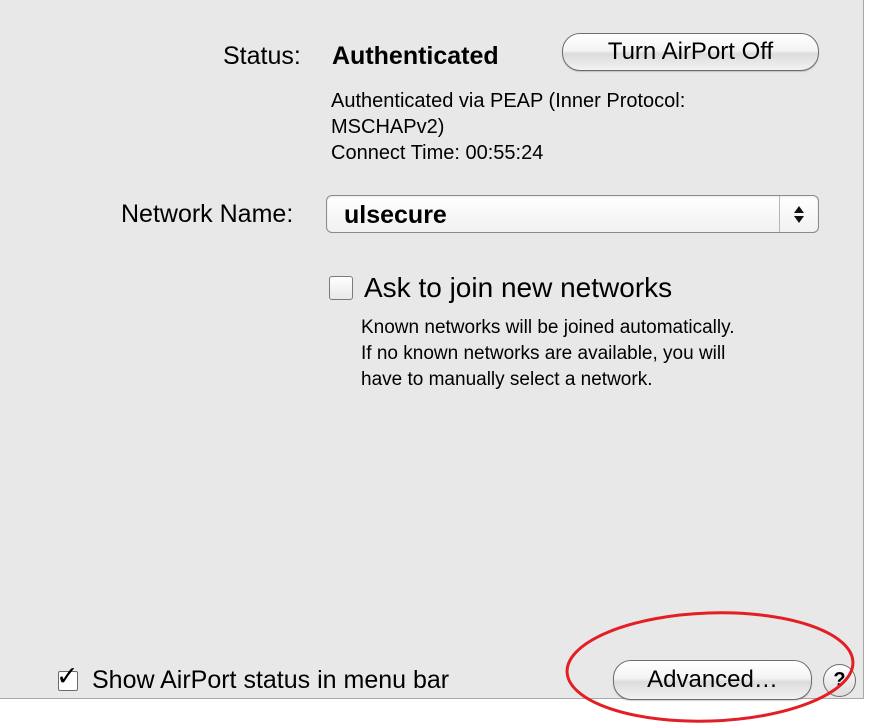 This screenshot has height=723, width=887. What do you see at coordinates (415, 56) in the screenshot?
I see `status-value: Authenticated` at bounding box center [415, 56].